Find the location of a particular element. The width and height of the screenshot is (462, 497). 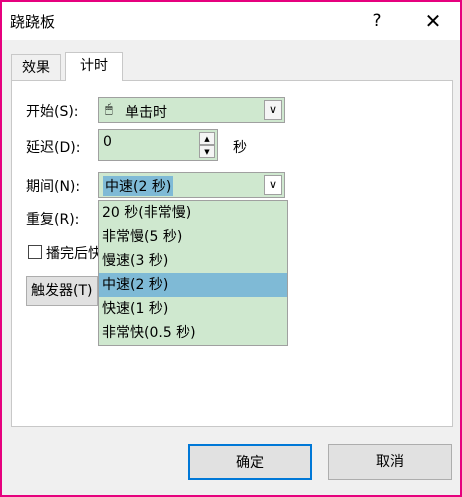

dropdown-option: 20 秒(非常慢) is located at coordinates (193, 213).